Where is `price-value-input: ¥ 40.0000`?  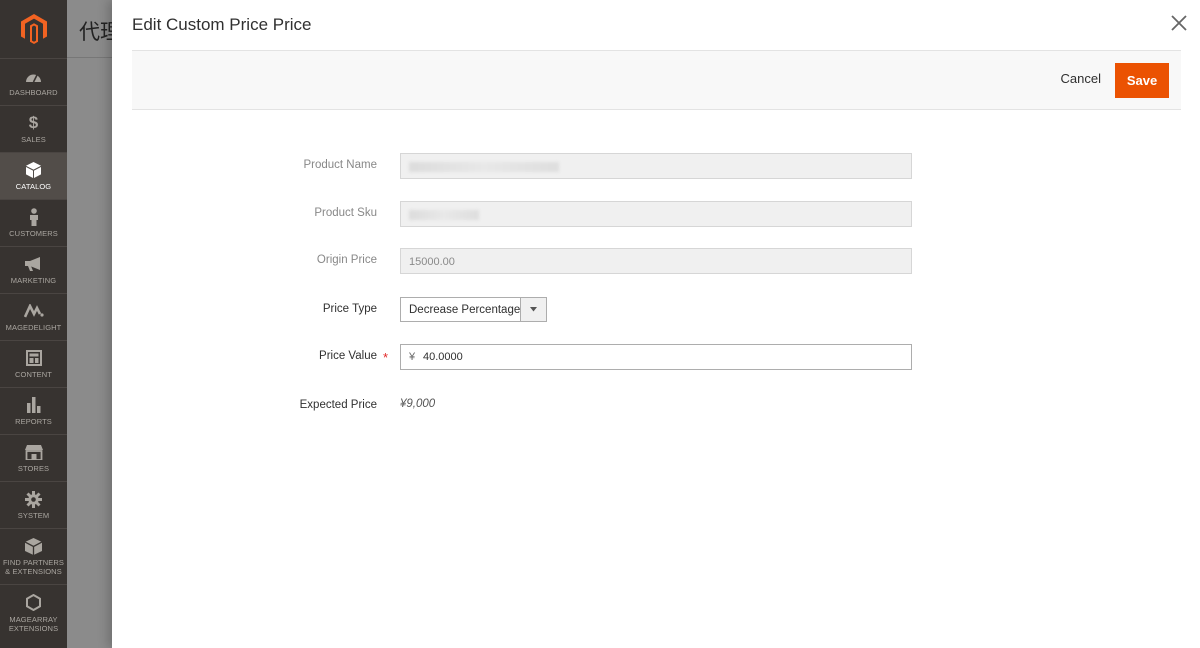 price-value-input: ¥ 40.0000 is located at coordinates (656, 357).